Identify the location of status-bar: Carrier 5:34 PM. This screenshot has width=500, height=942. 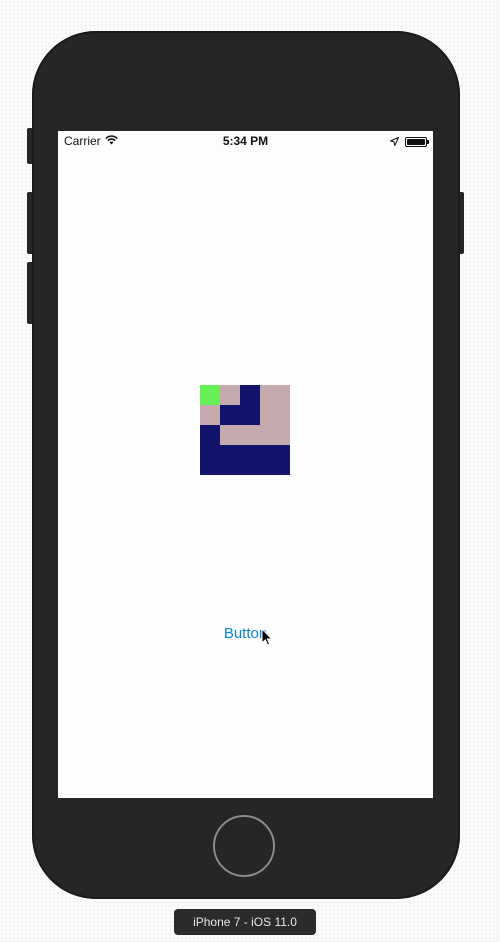
(245, 141).